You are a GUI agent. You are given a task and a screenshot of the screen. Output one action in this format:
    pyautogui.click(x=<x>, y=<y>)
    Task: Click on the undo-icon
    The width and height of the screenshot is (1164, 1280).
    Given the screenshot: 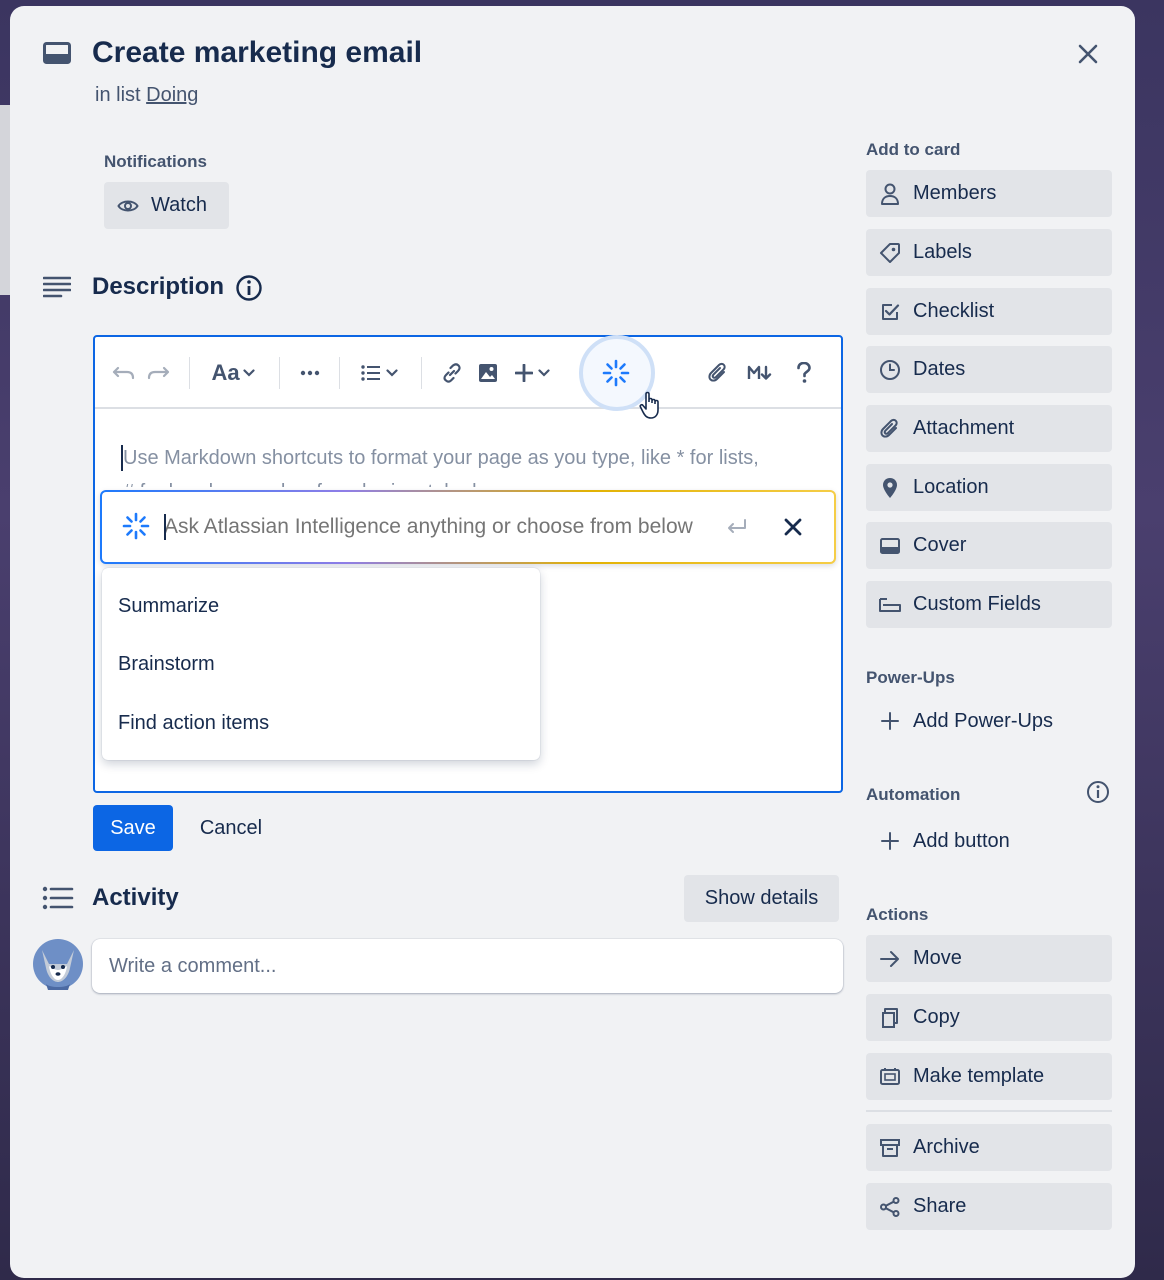 What is the action you would take?
    pyautogui.click(x=124, y=373)
    